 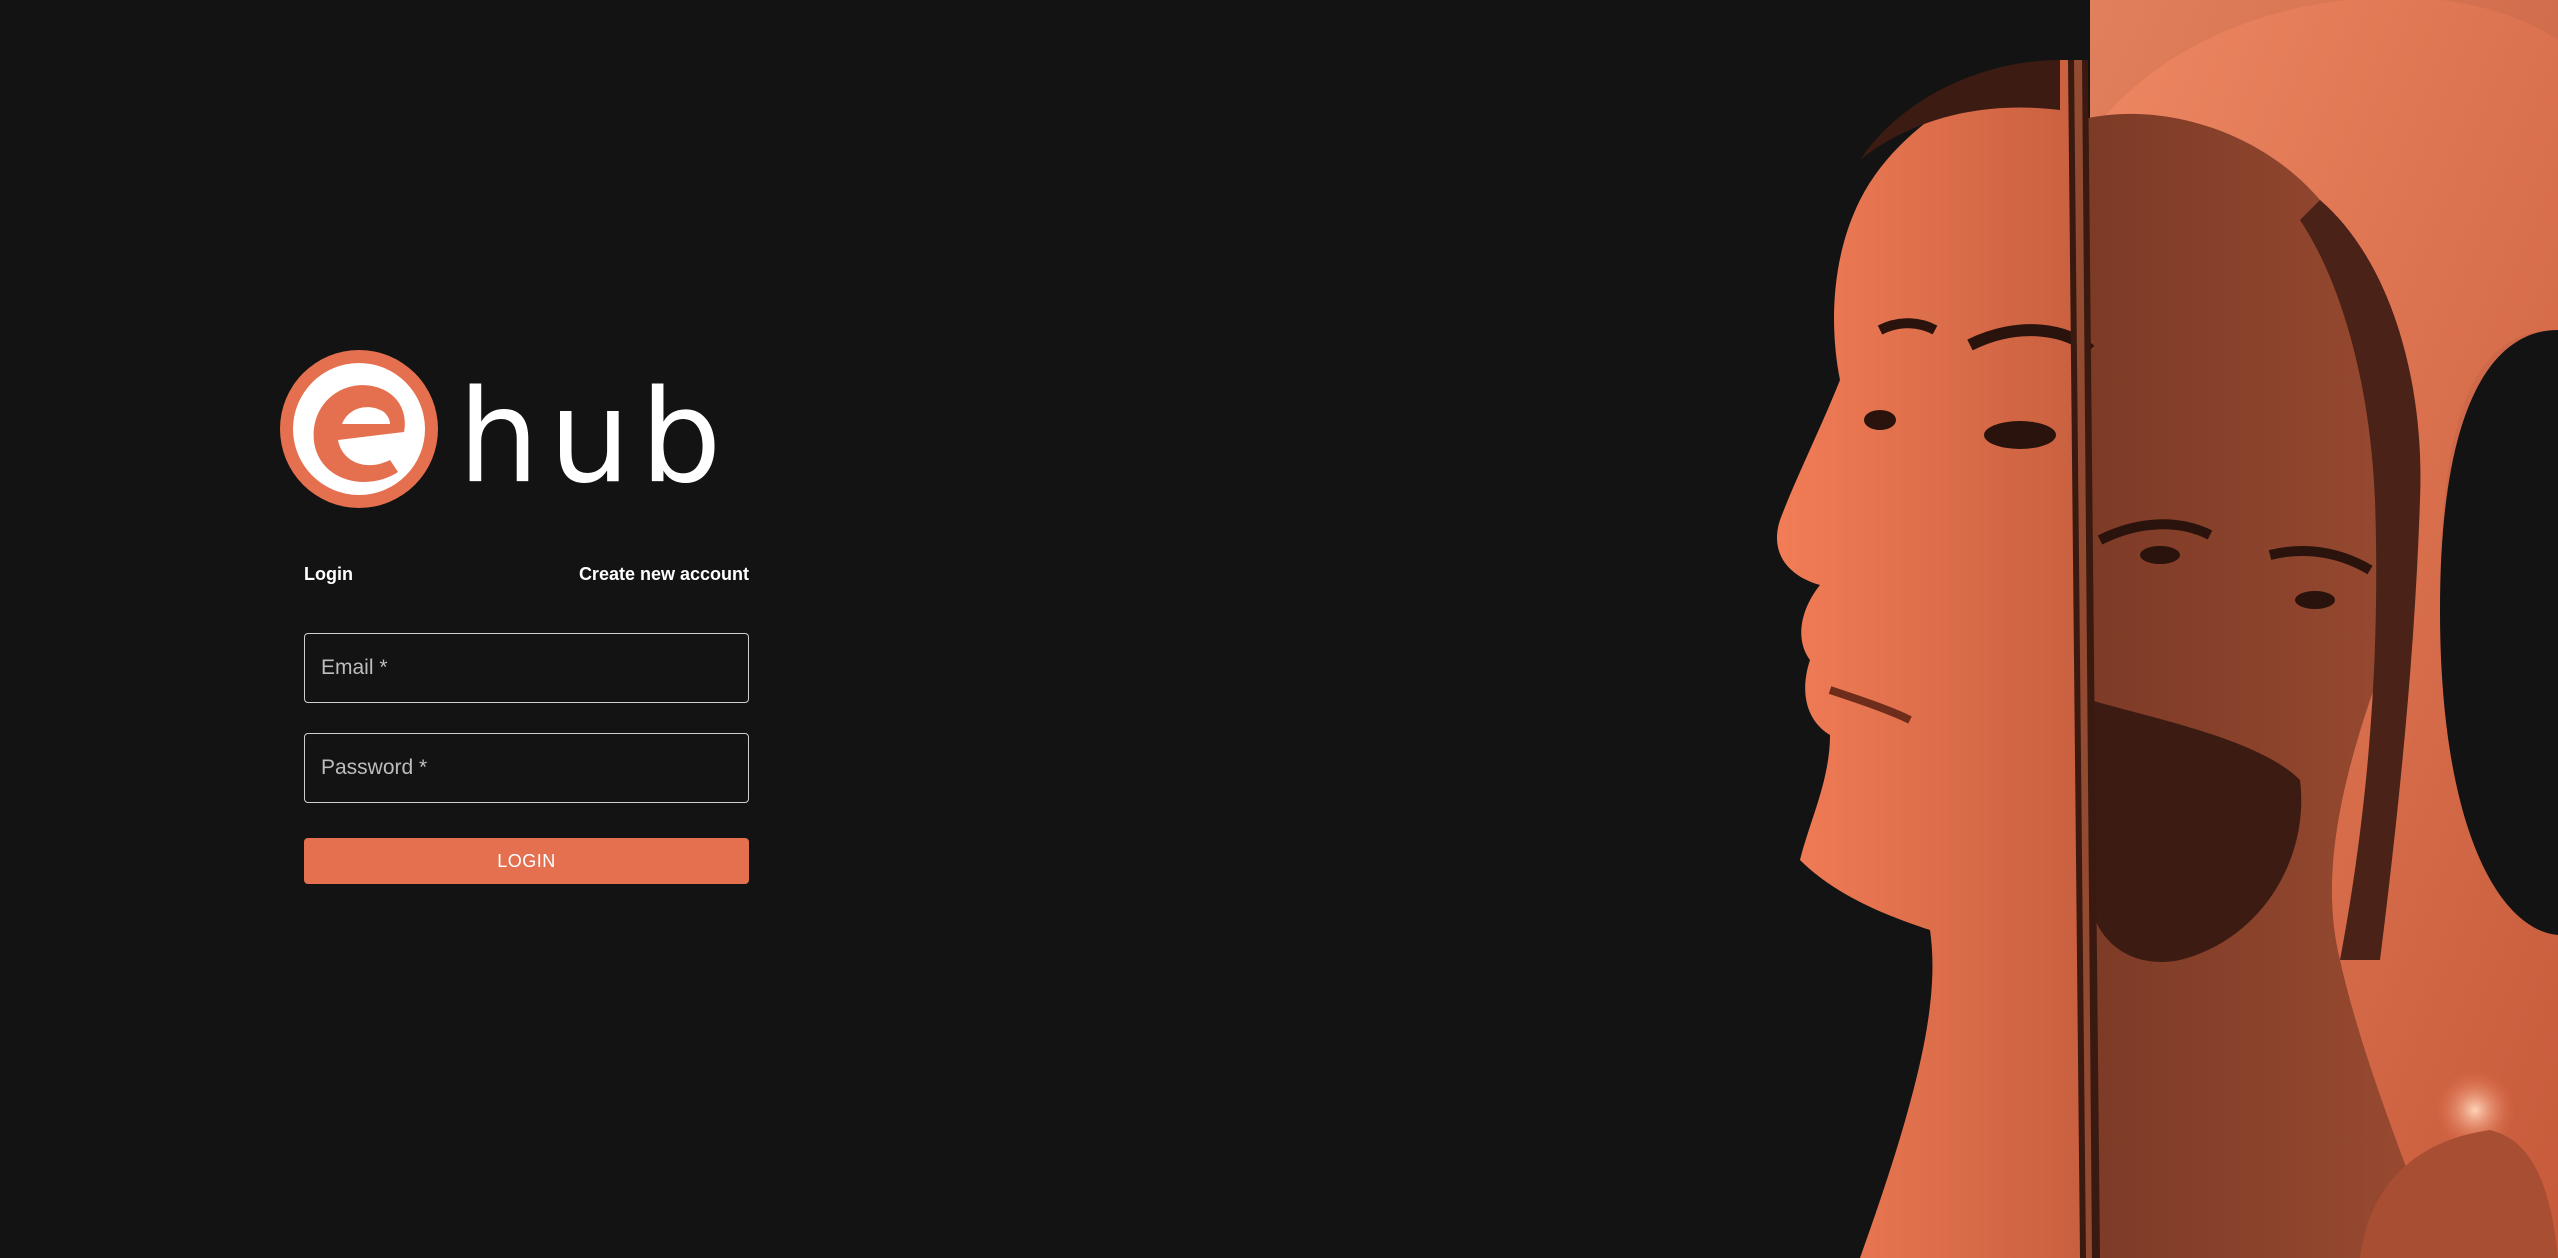 What do you see at coordinates (526, 768) in the screenshot?
I see `password-field` at bounding box center [526, 768].